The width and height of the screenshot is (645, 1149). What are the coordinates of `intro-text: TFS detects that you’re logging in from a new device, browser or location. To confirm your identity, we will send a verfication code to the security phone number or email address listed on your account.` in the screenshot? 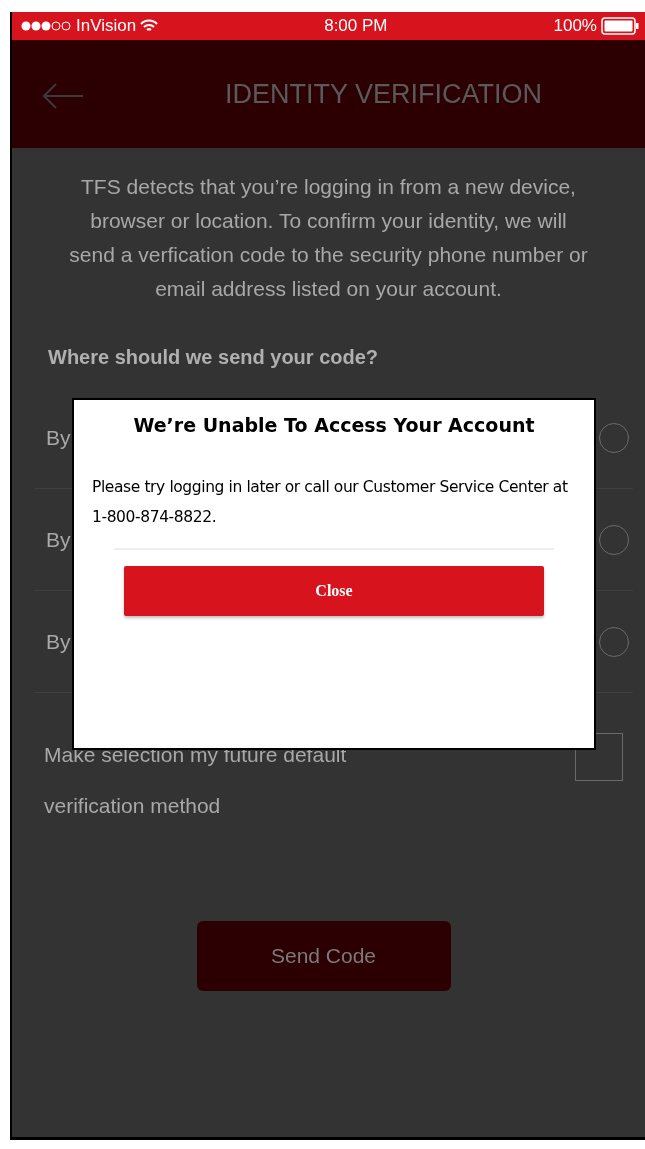 It's located at (328, 238).